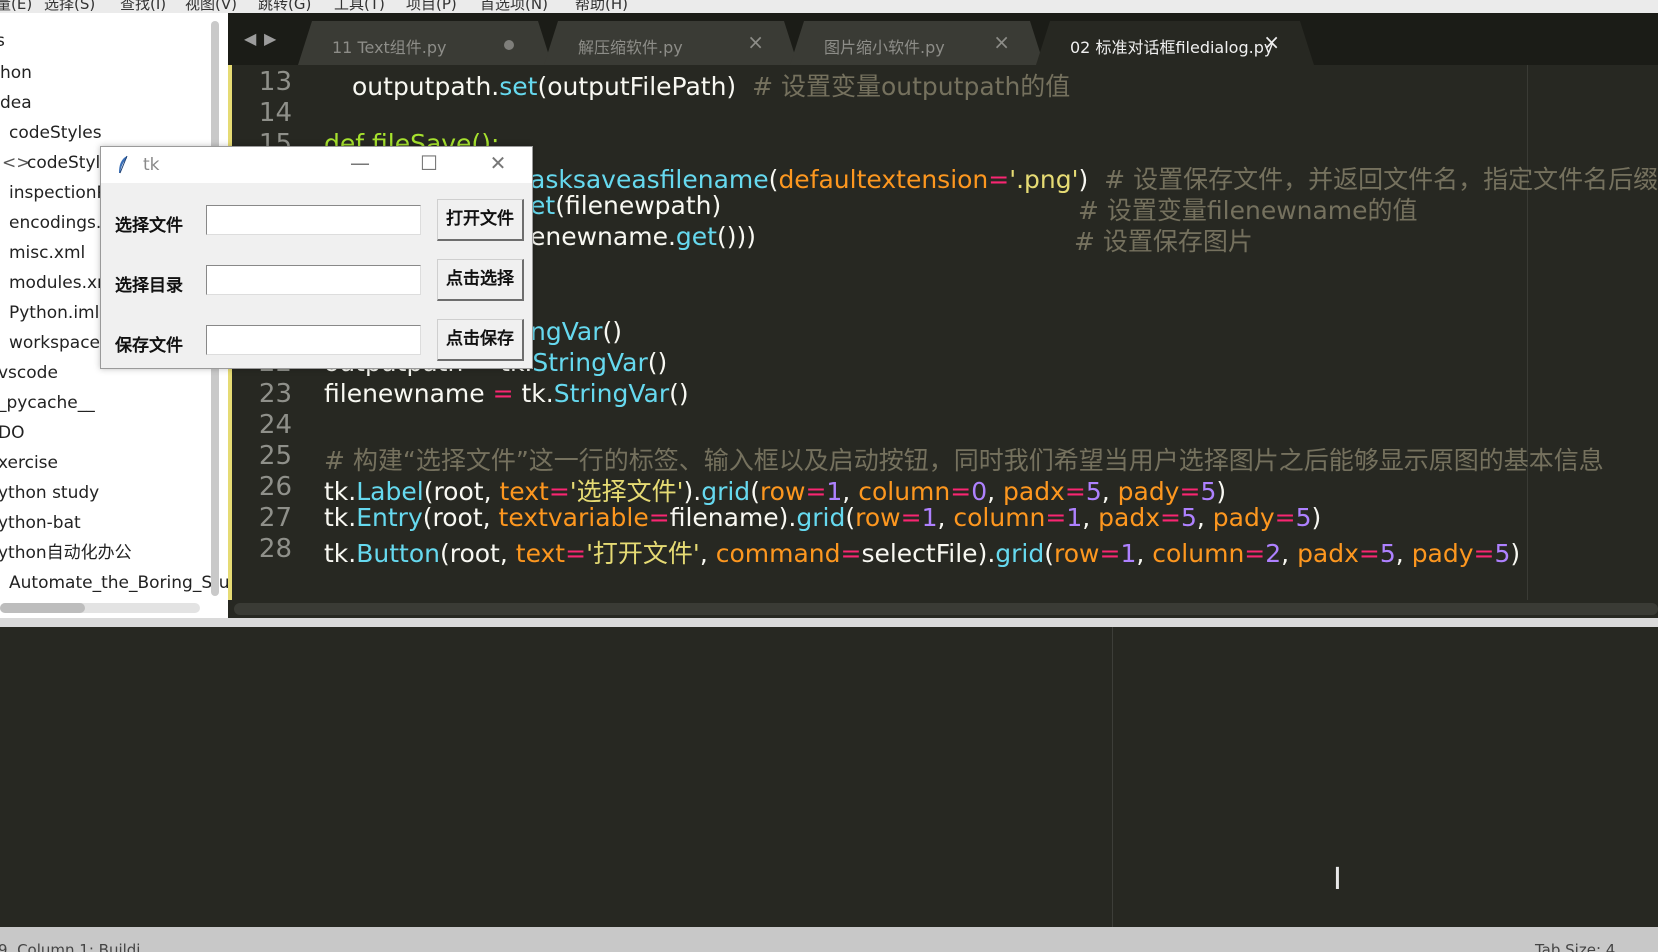  What do you see at coordinates (42, 608) in the screenshot?
I see `scroll-thumb` at bounding box center [42, 608].